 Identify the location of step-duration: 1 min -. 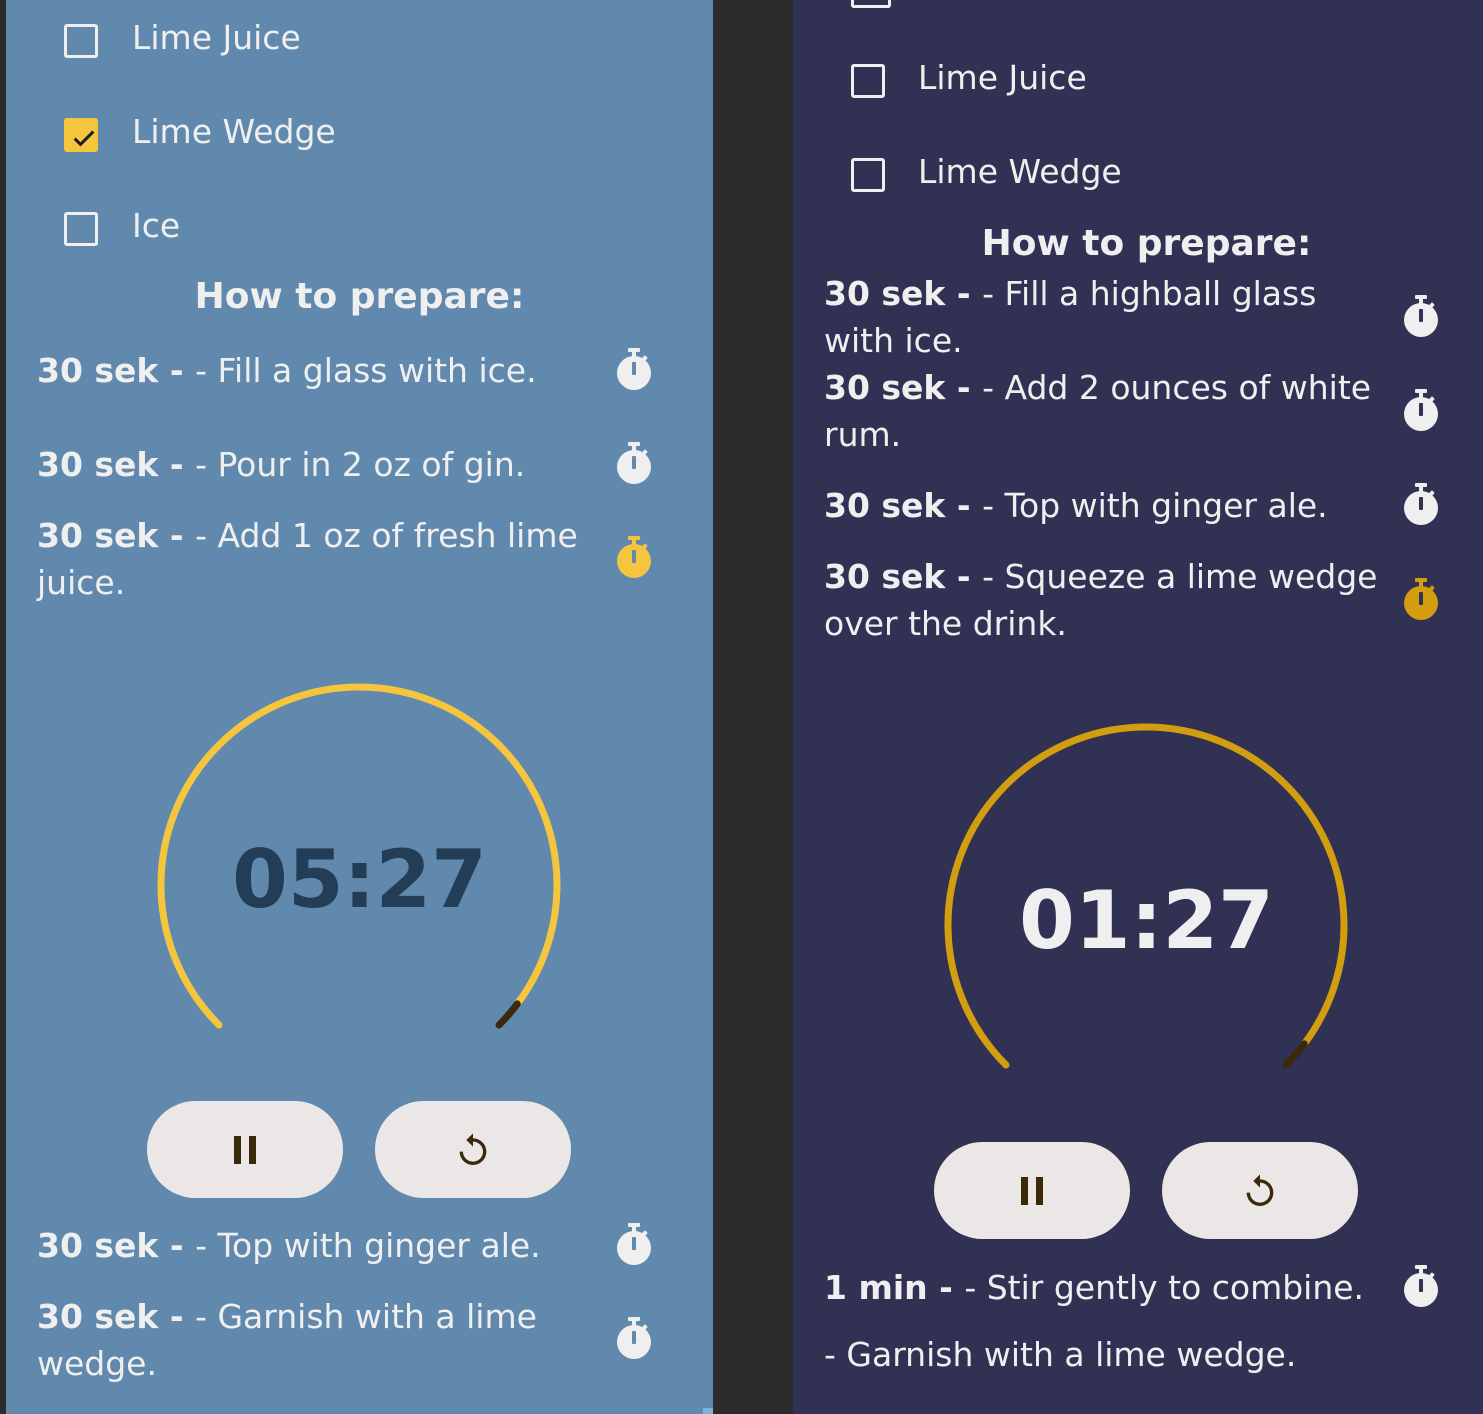
(894, 1287).